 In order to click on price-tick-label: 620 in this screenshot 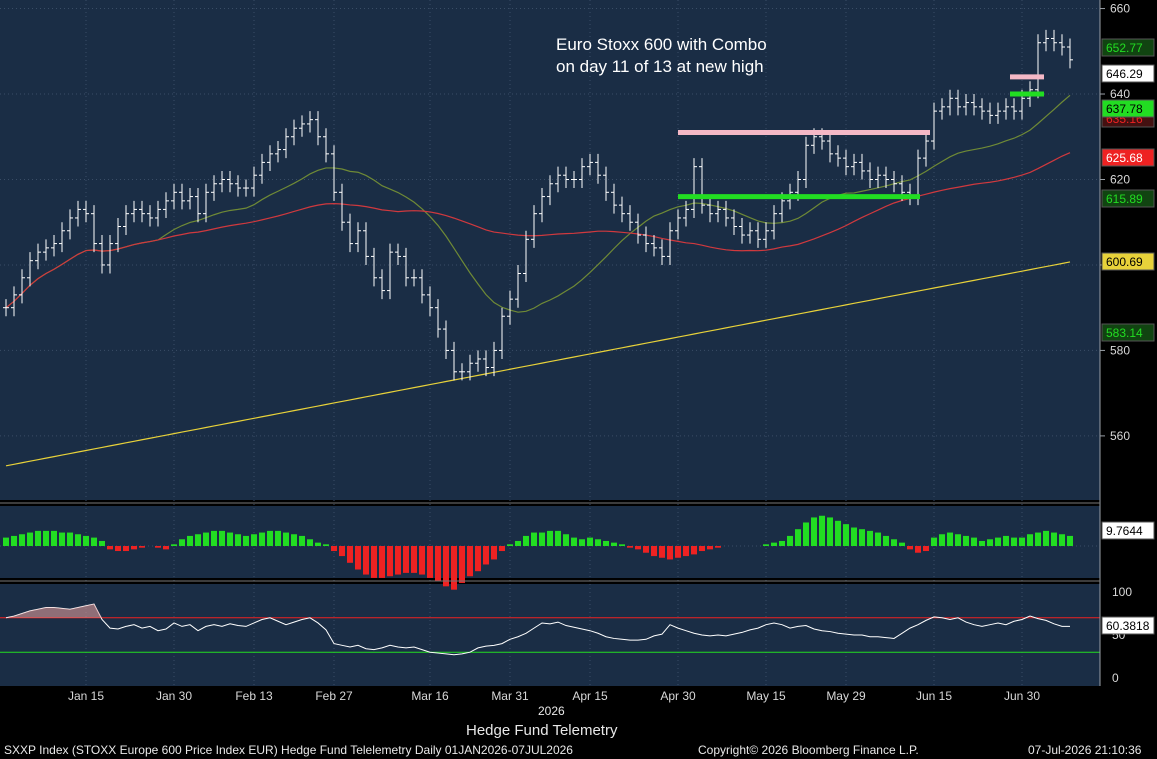, I will do `click(1120, 179)`.